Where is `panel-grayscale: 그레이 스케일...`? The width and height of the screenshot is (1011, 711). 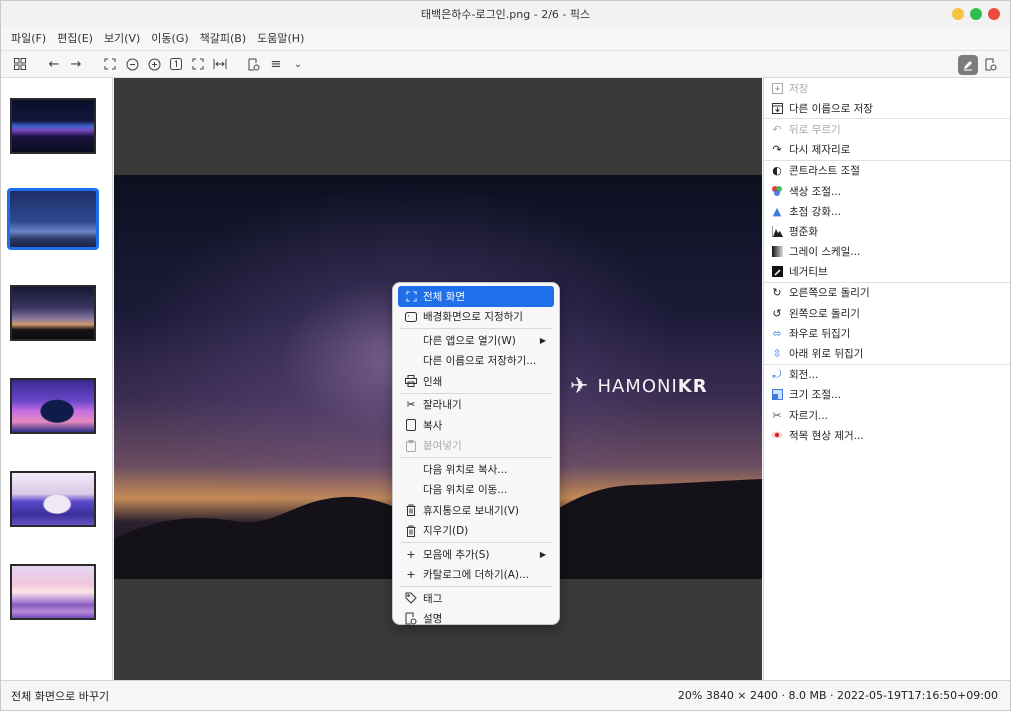 panel-grayscale: 그레이 스케일... is located at coordinates (887, 252).